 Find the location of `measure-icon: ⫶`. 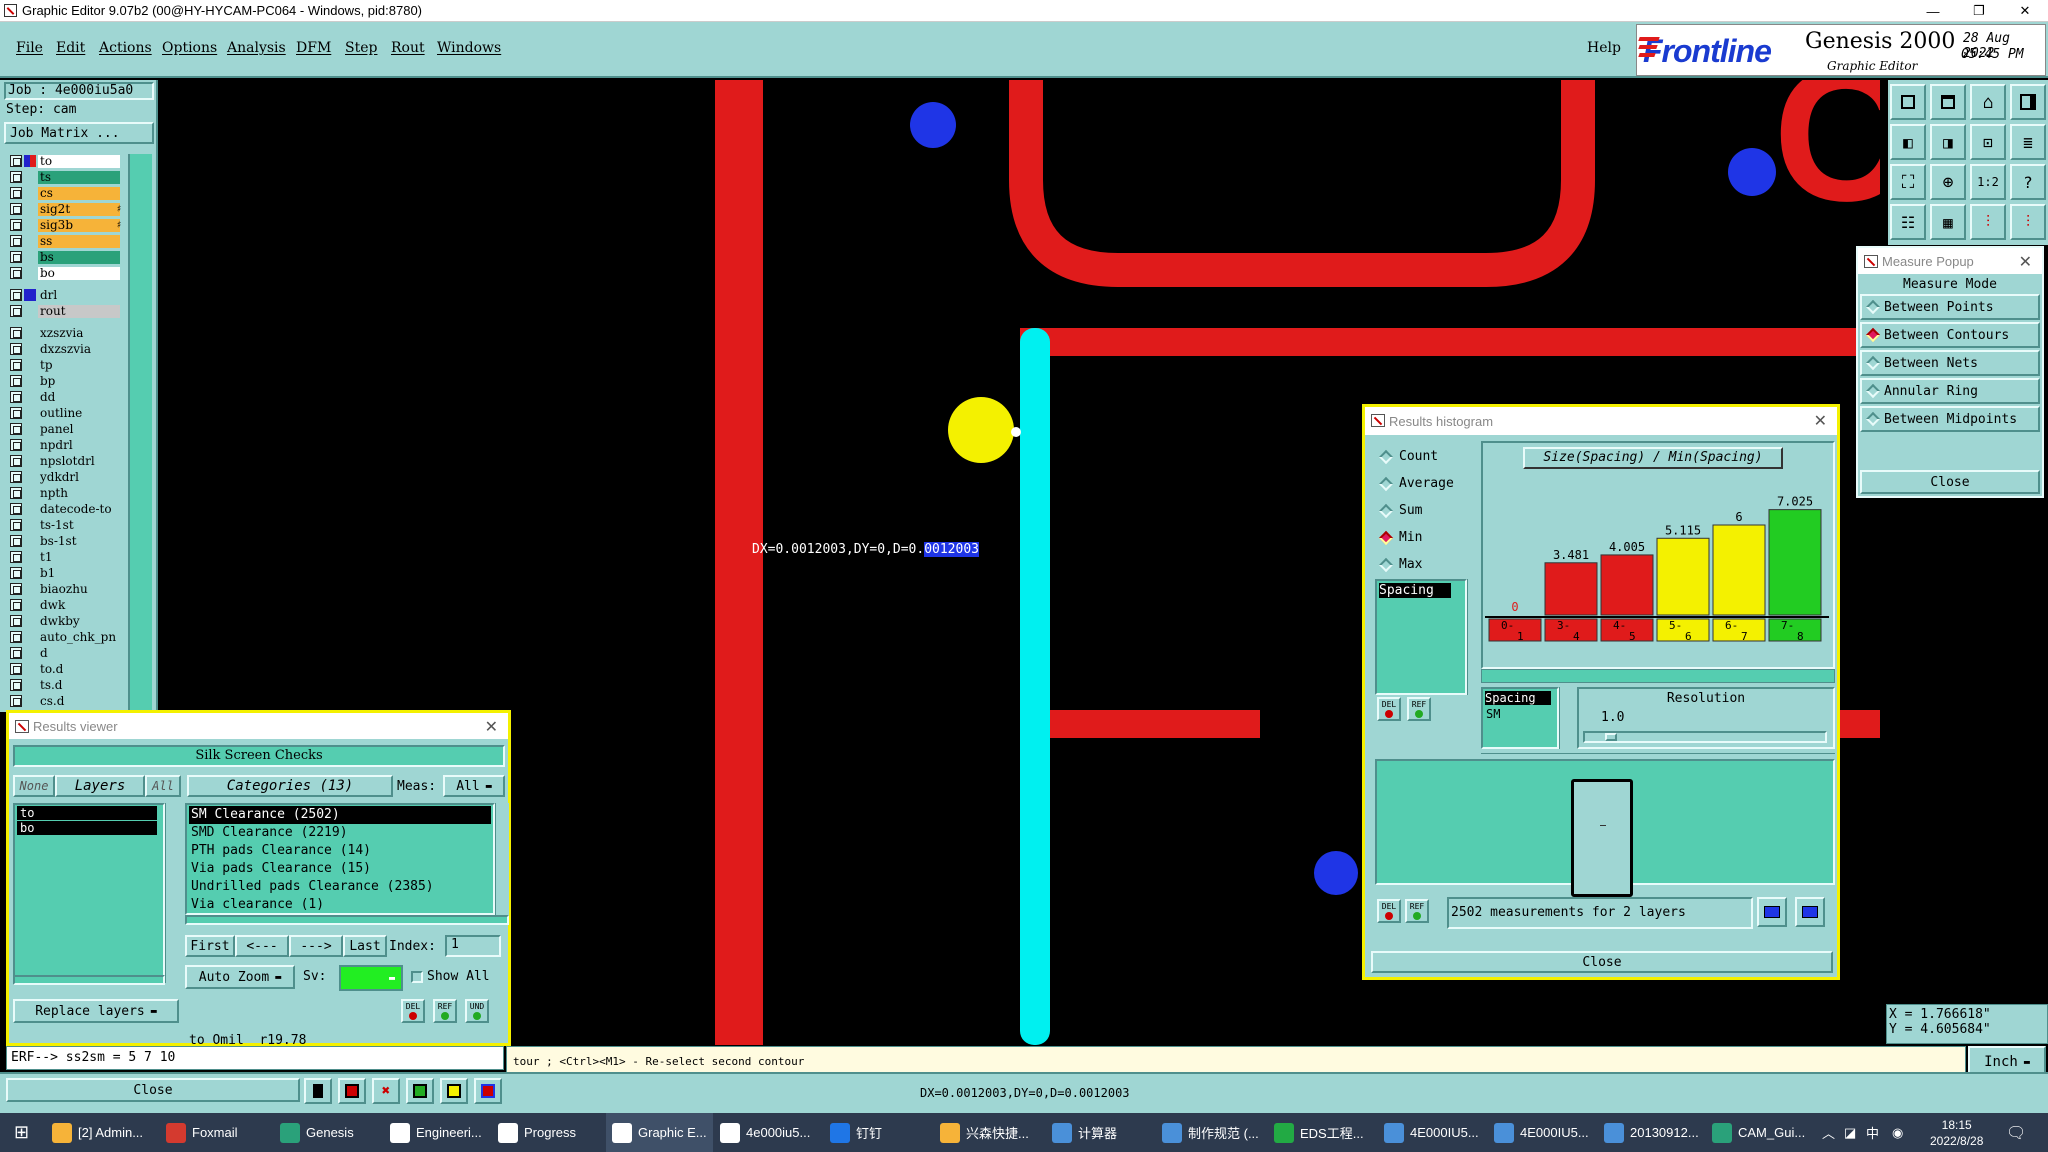

measure-icon: ⫶ is located at coordinates (1988, 222).